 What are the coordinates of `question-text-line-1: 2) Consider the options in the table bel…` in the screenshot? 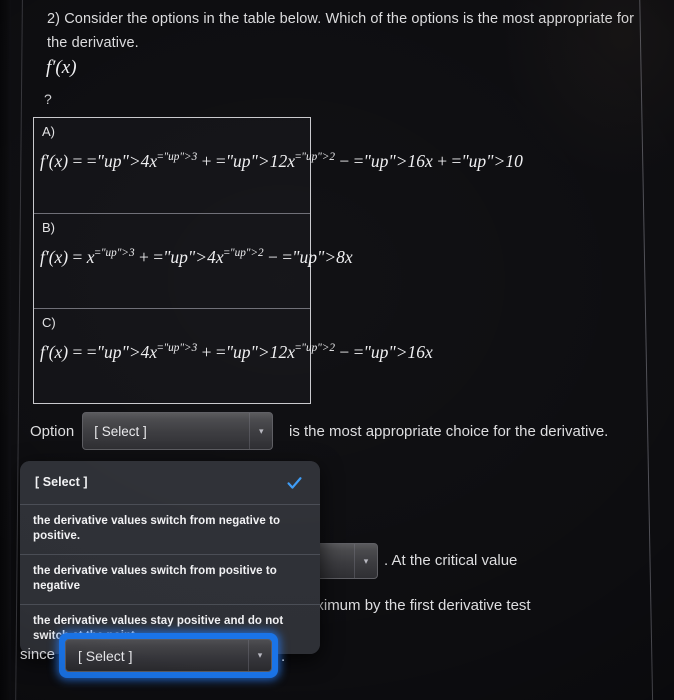 It's located at (341, 19).